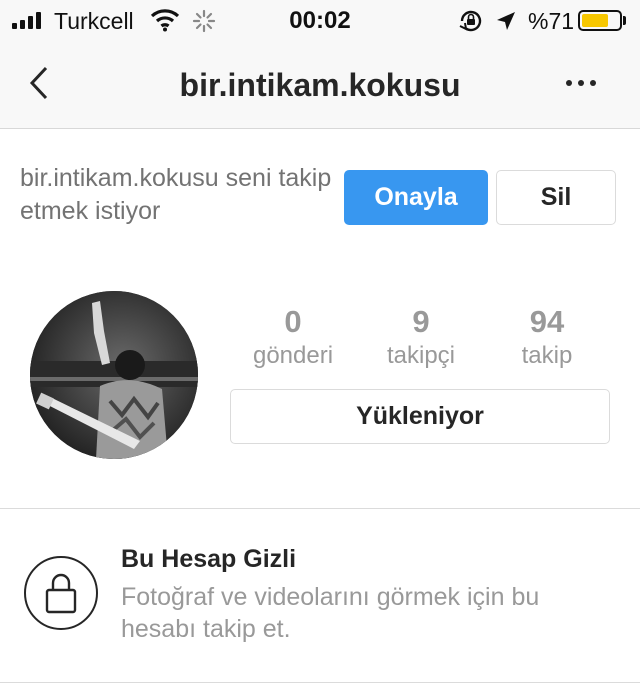 This screenshot has width=640, height=699. Describe the element at coordinates (420, 416) in the screenshot. I see `loading-button: Yükleniyor` at that location.